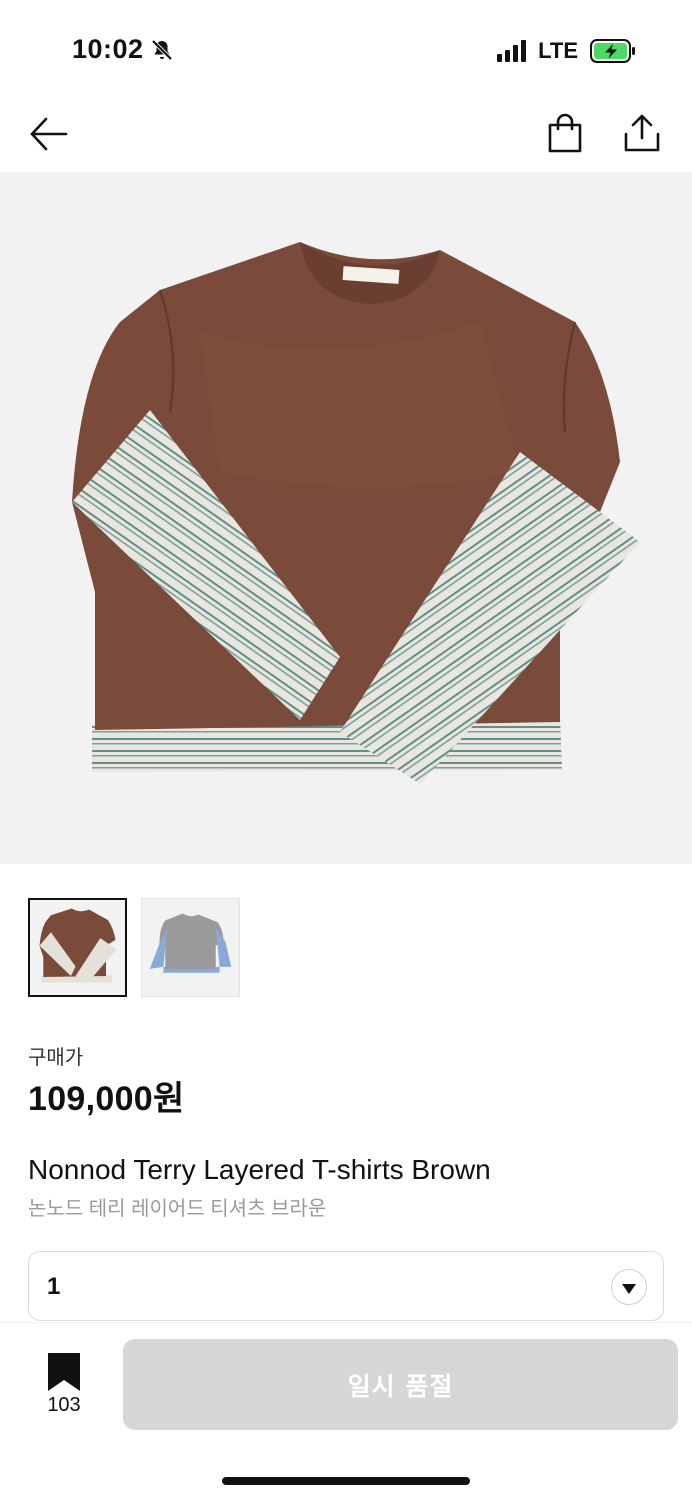  What do you see at coordinates (49, 134) in the screenshot?
I see `arrow-left-icon` at bounding box center [49, 134].